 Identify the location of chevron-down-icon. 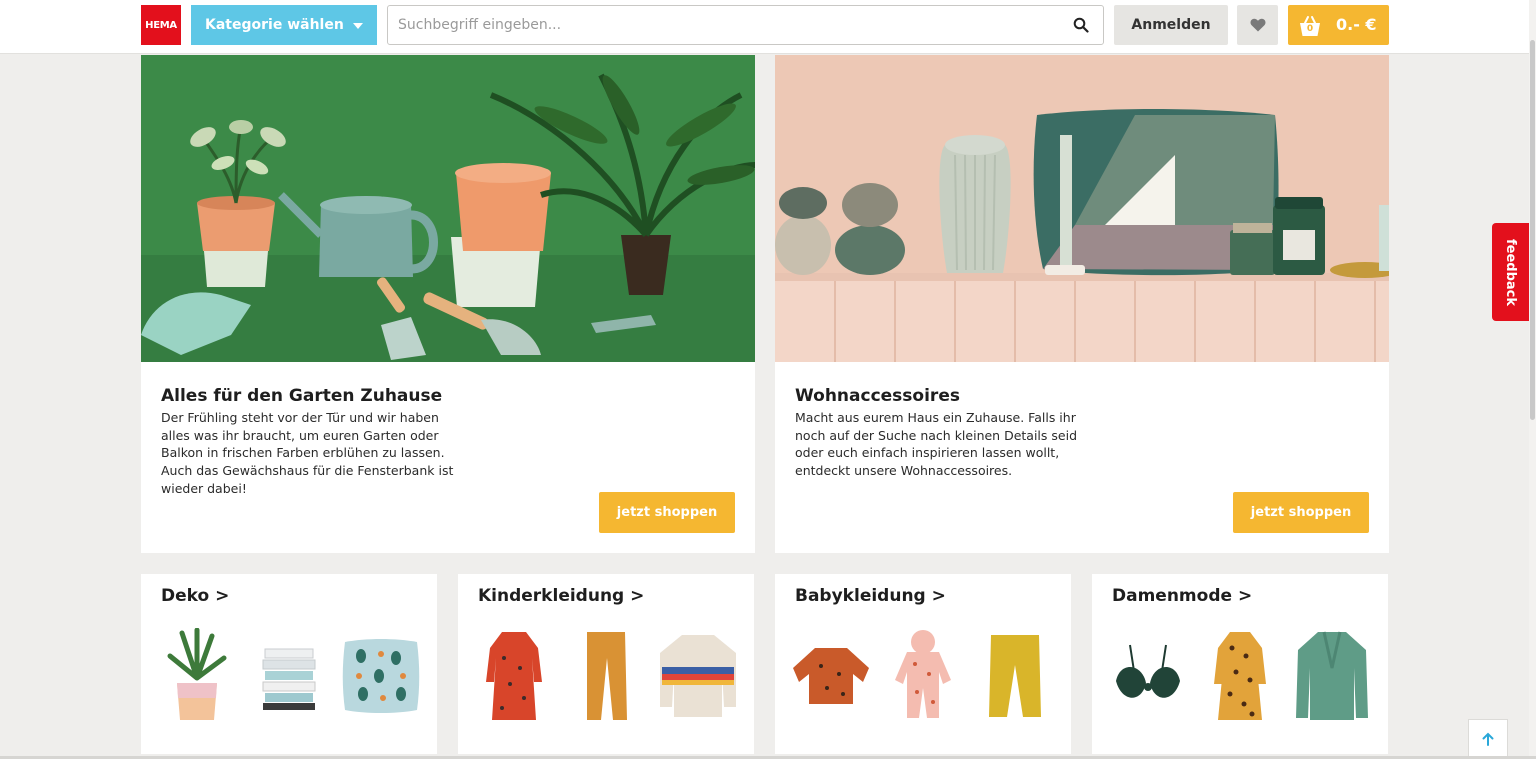
(358, 26).